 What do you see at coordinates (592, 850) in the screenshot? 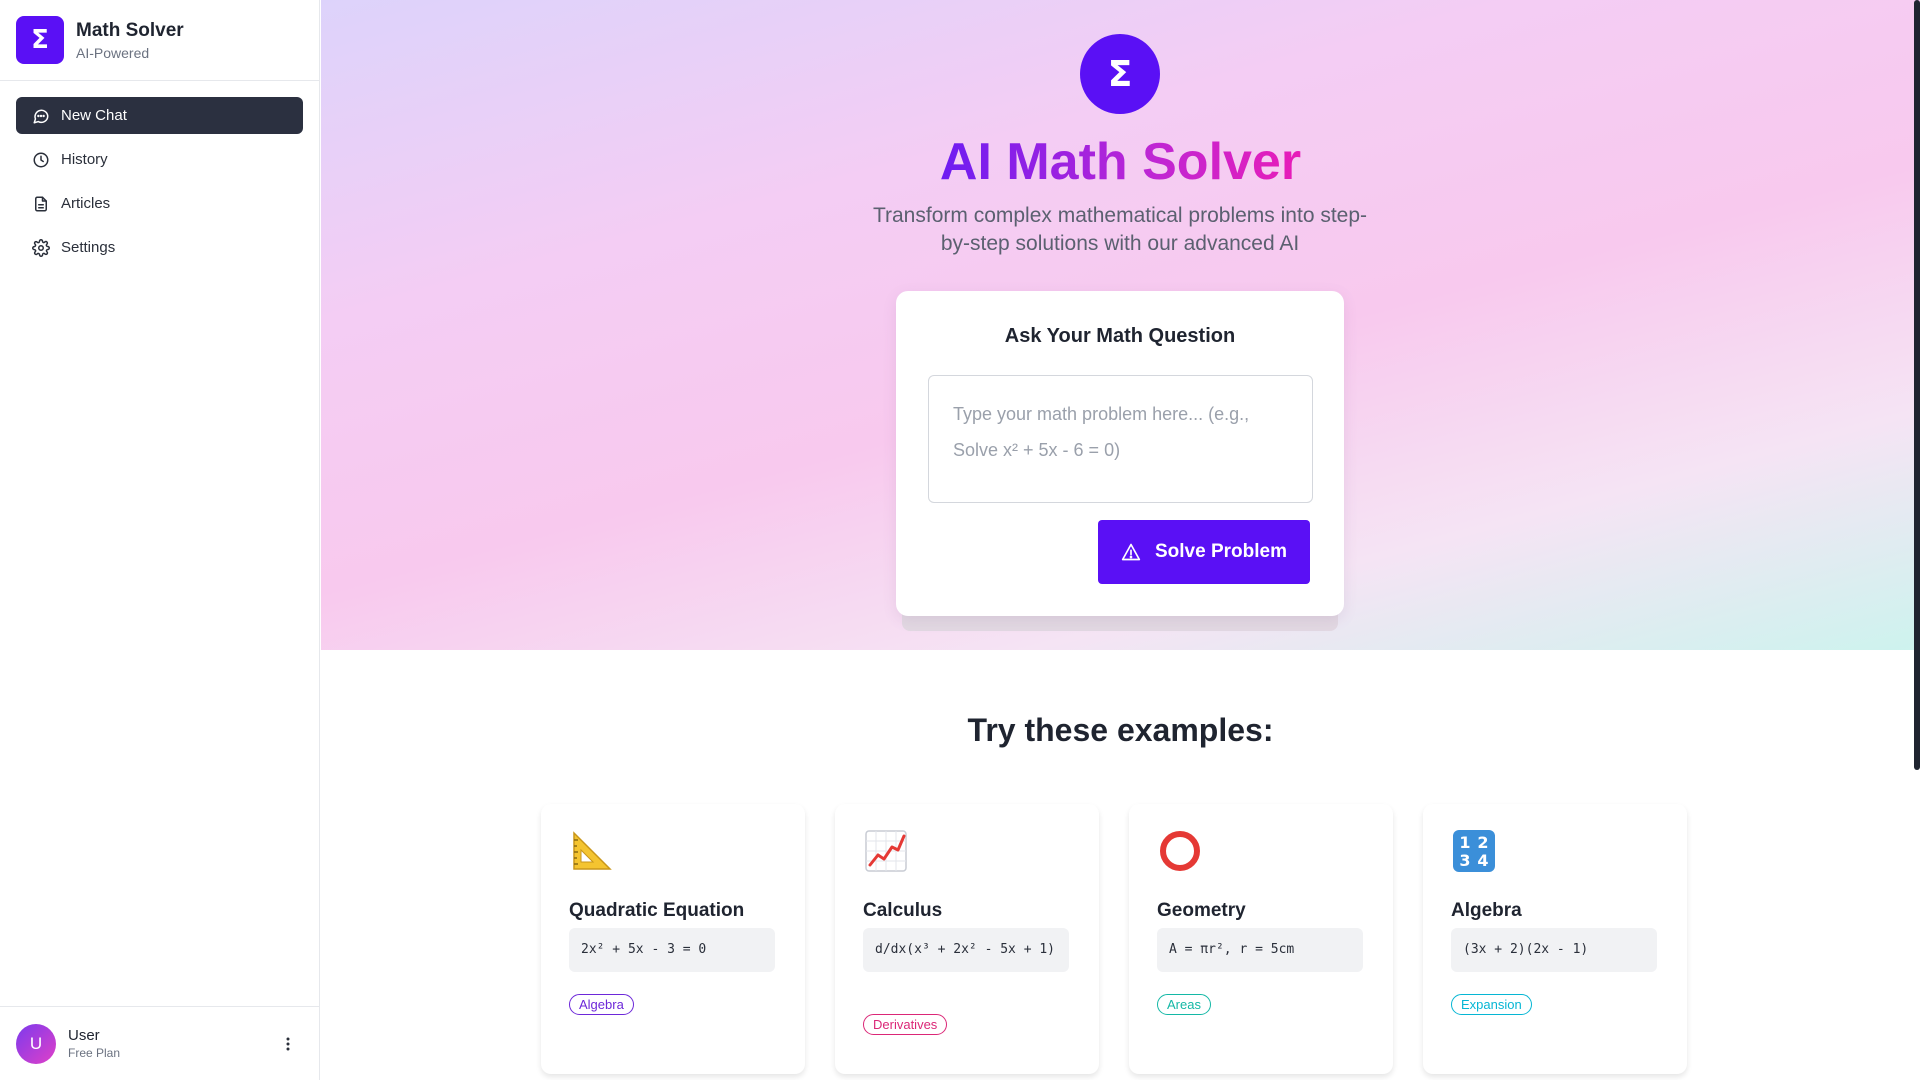
I see `triangular-ruler-icon` at bounding box center [592, 850].